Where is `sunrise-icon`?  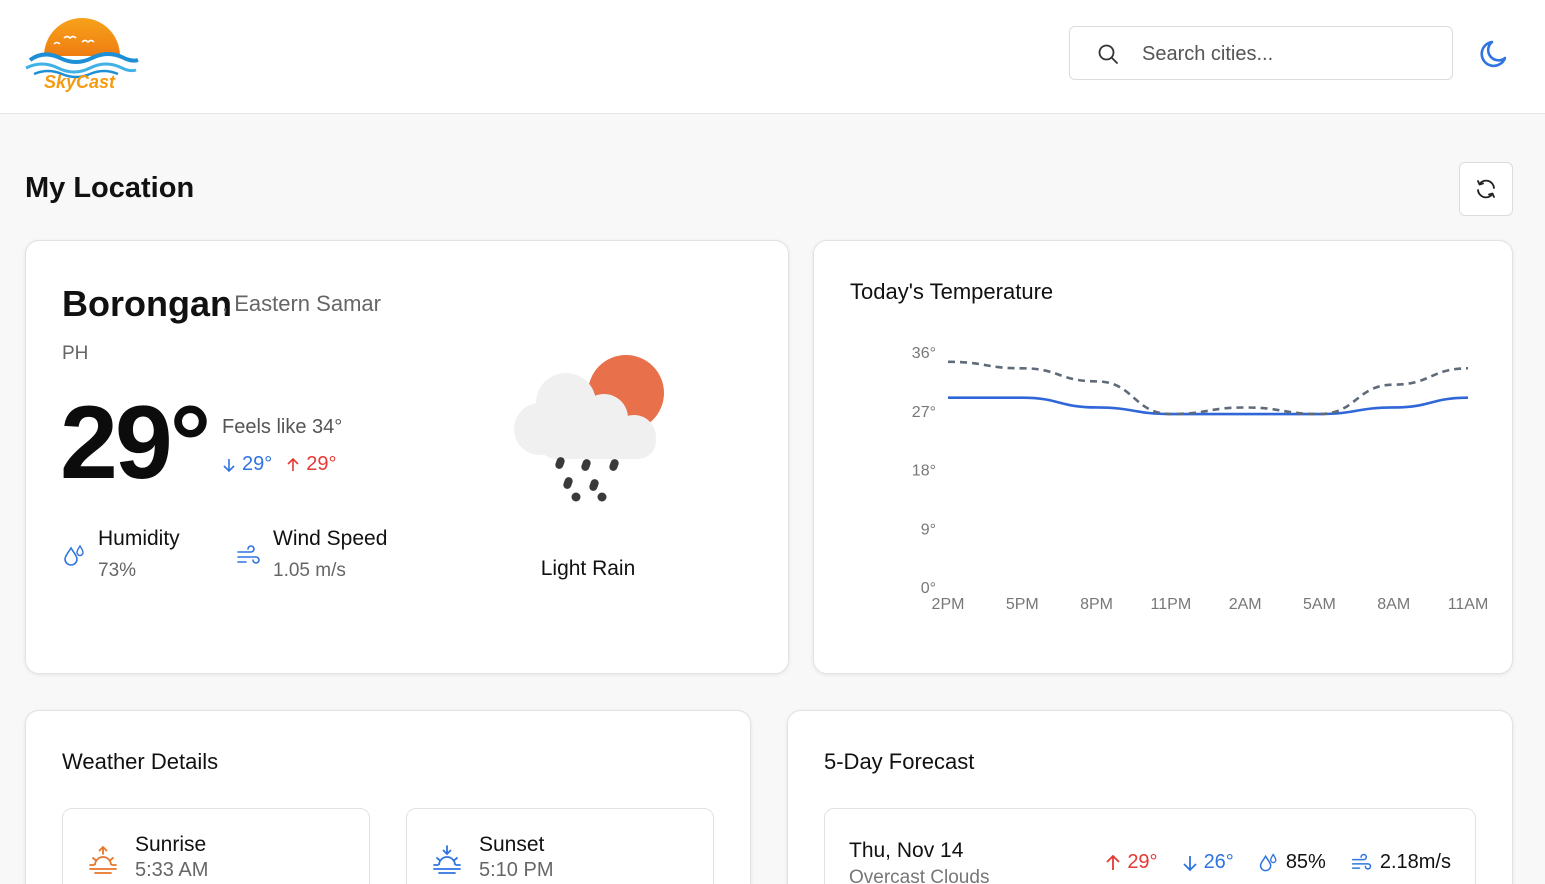
sunrise-icon is located at coordinates (103, 859).